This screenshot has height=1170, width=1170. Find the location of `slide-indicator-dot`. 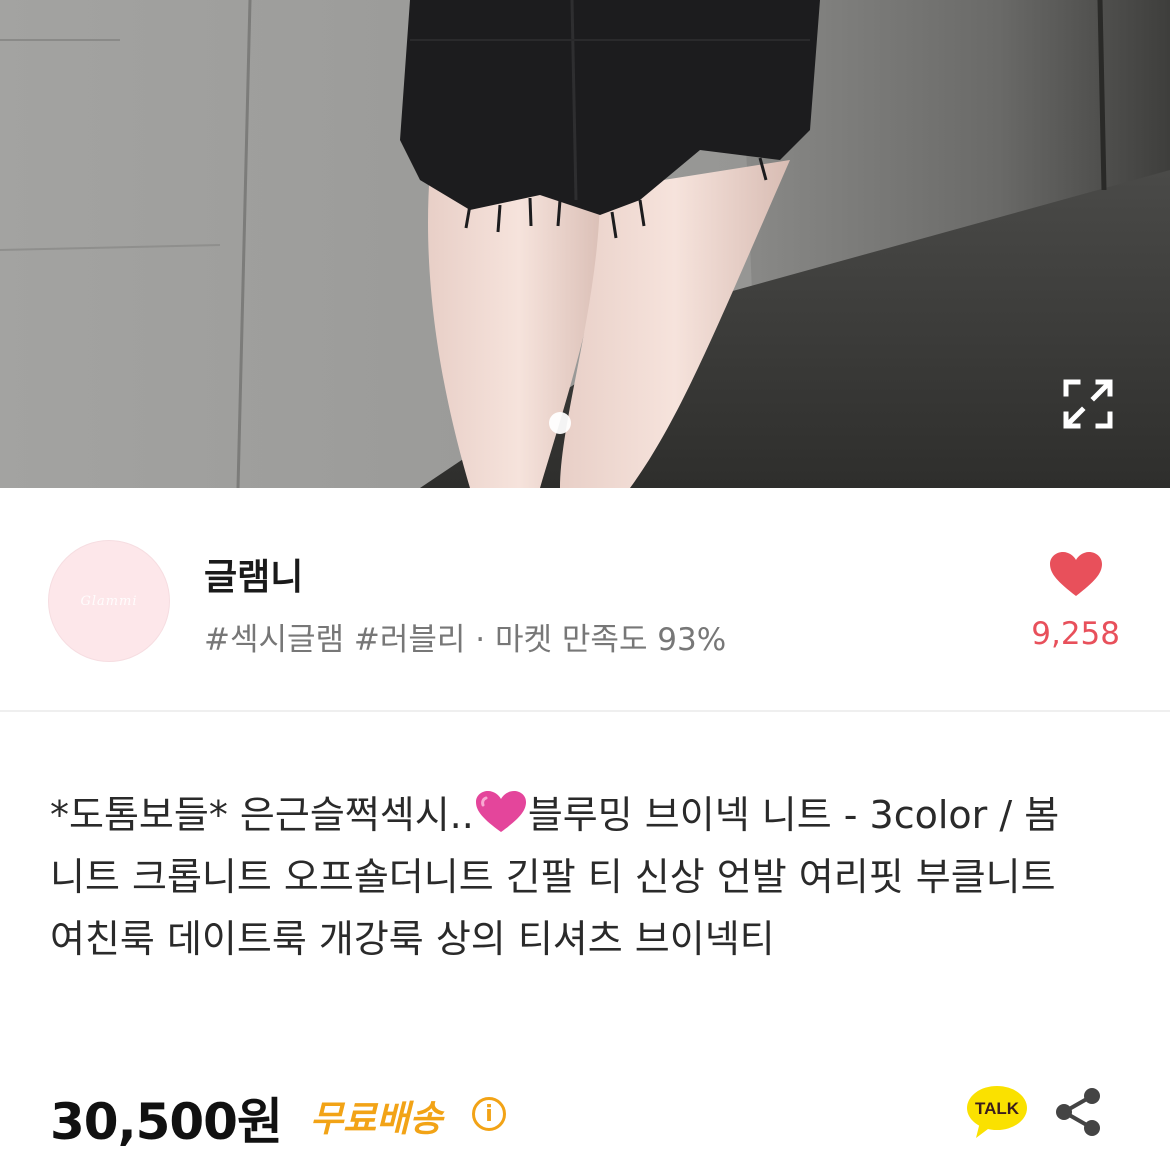

slide-indicator-dot is located at coordinates (560, 423).